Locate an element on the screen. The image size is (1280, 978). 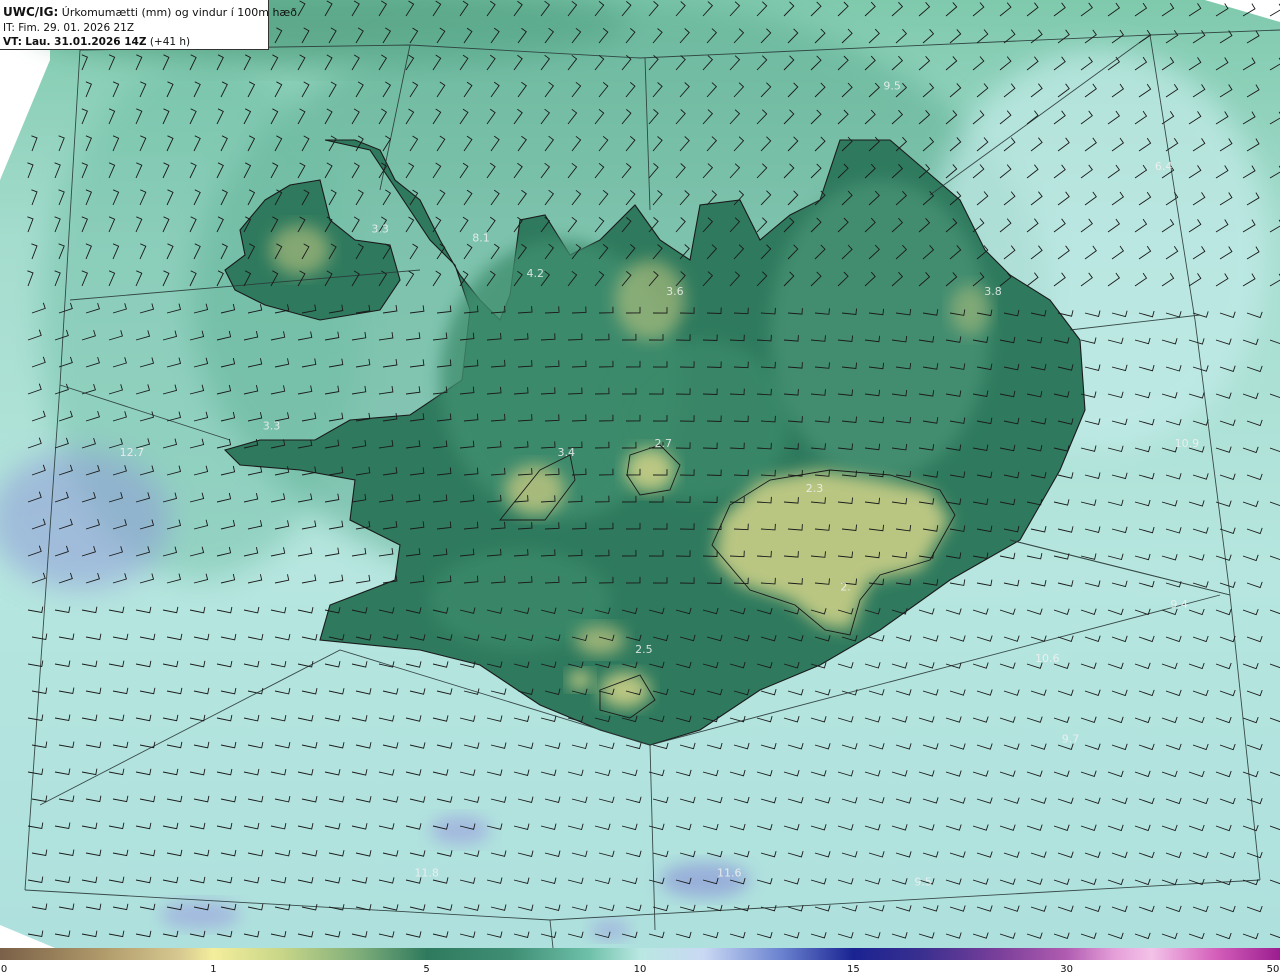
product-label: UWC/IG: is located at coordinates (31, 12).